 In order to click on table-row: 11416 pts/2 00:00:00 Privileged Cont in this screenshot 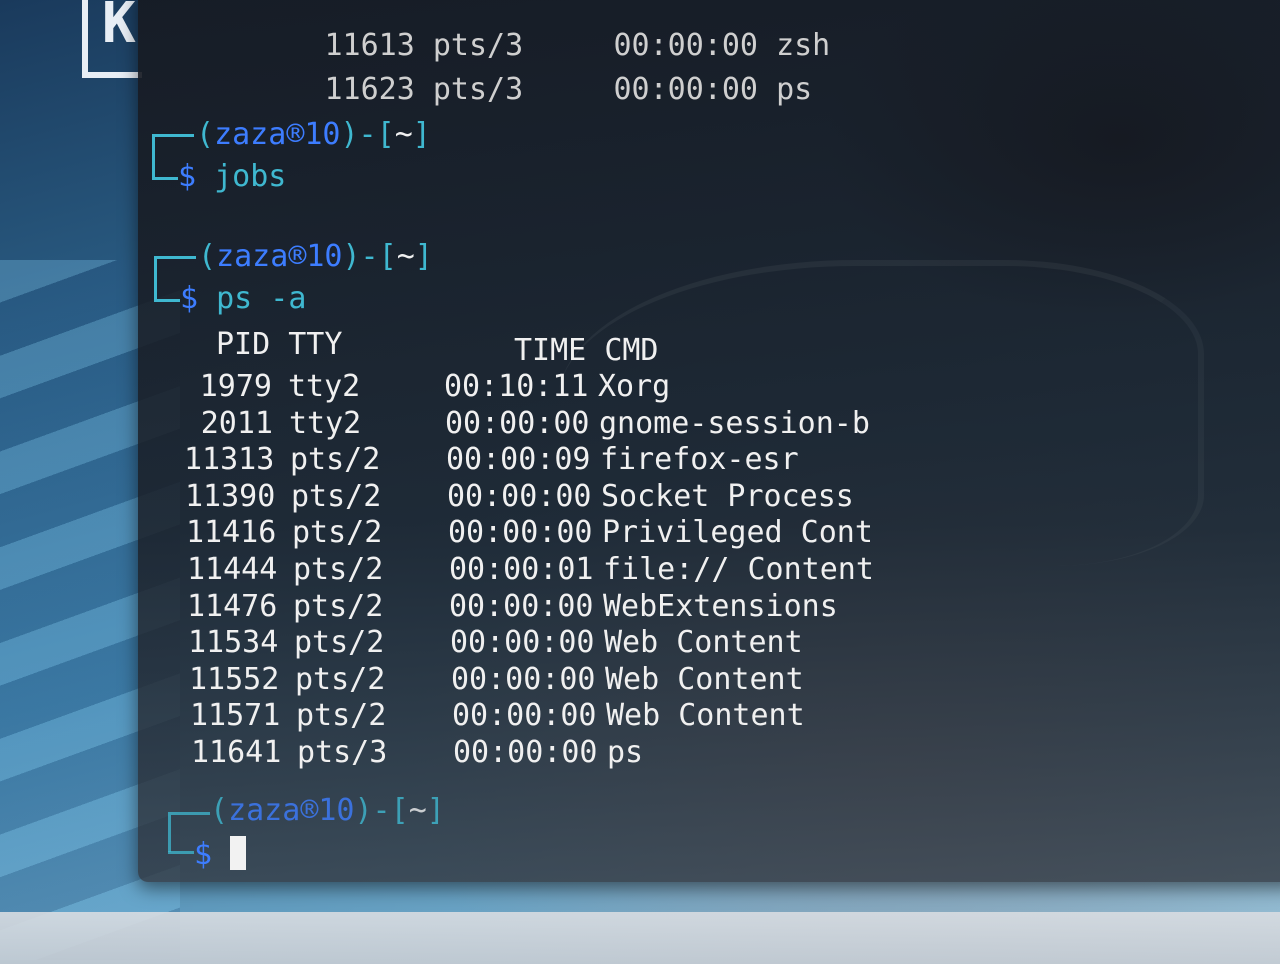, I will do `click(529, 532)`.